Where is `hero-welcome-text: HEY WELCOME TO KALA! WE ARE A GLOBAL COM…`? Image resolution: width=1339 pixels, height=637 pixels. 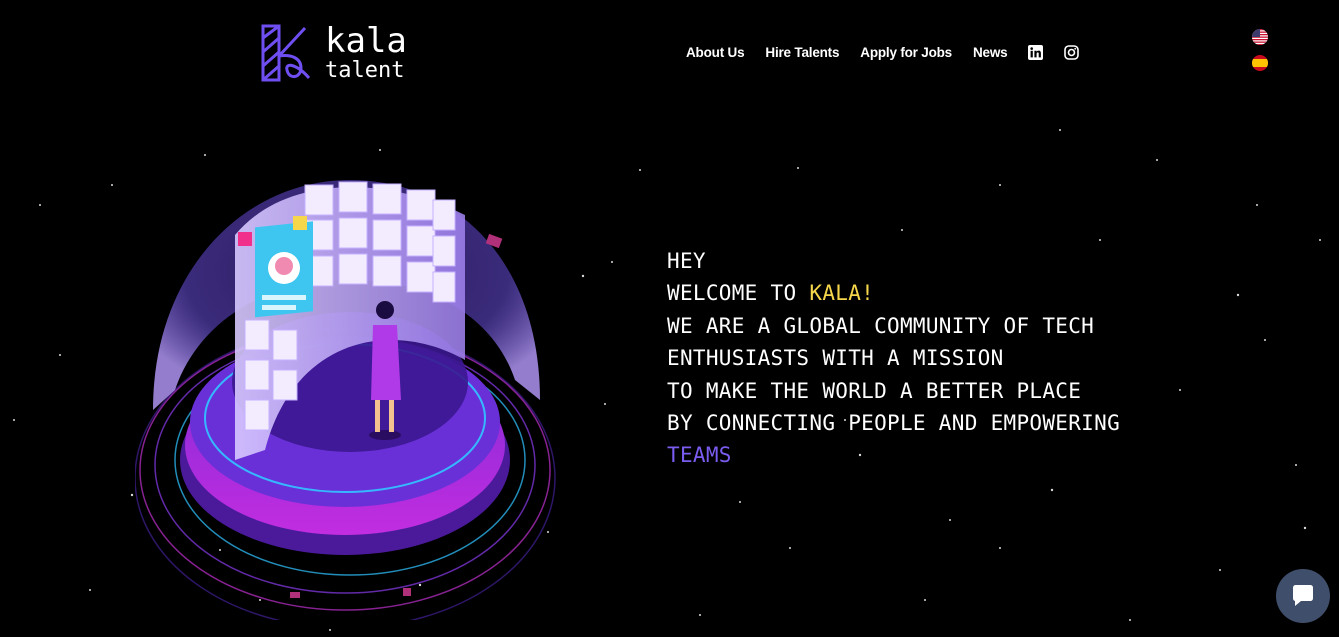 hero-welcome-text: HEY WELCOME TO KALA! WE ARE A GLOBAL COM… is located at coordinates (893, 358).